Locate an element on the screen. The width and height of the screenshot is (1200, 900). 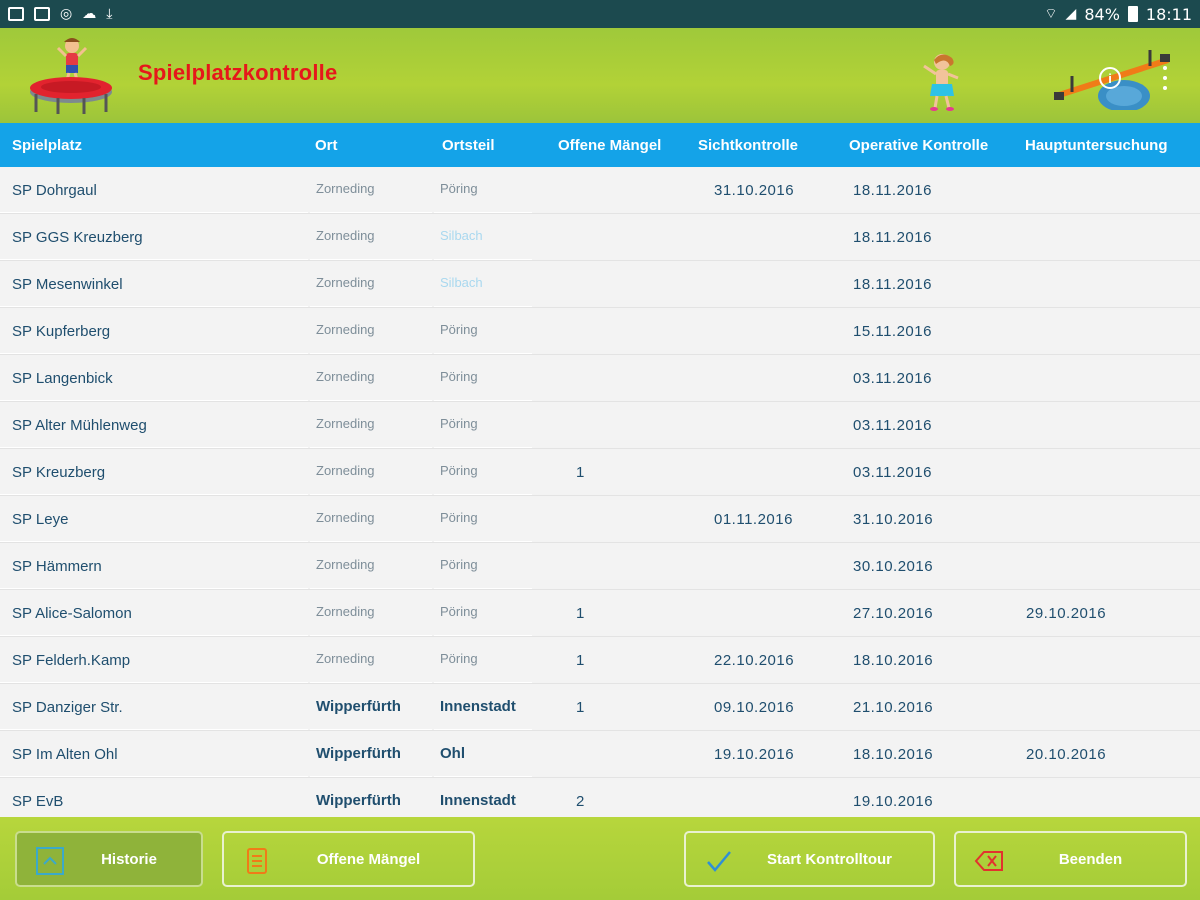
status-left-icons: ◎ ☁ ⤓ is located at coordinates (60, 14).